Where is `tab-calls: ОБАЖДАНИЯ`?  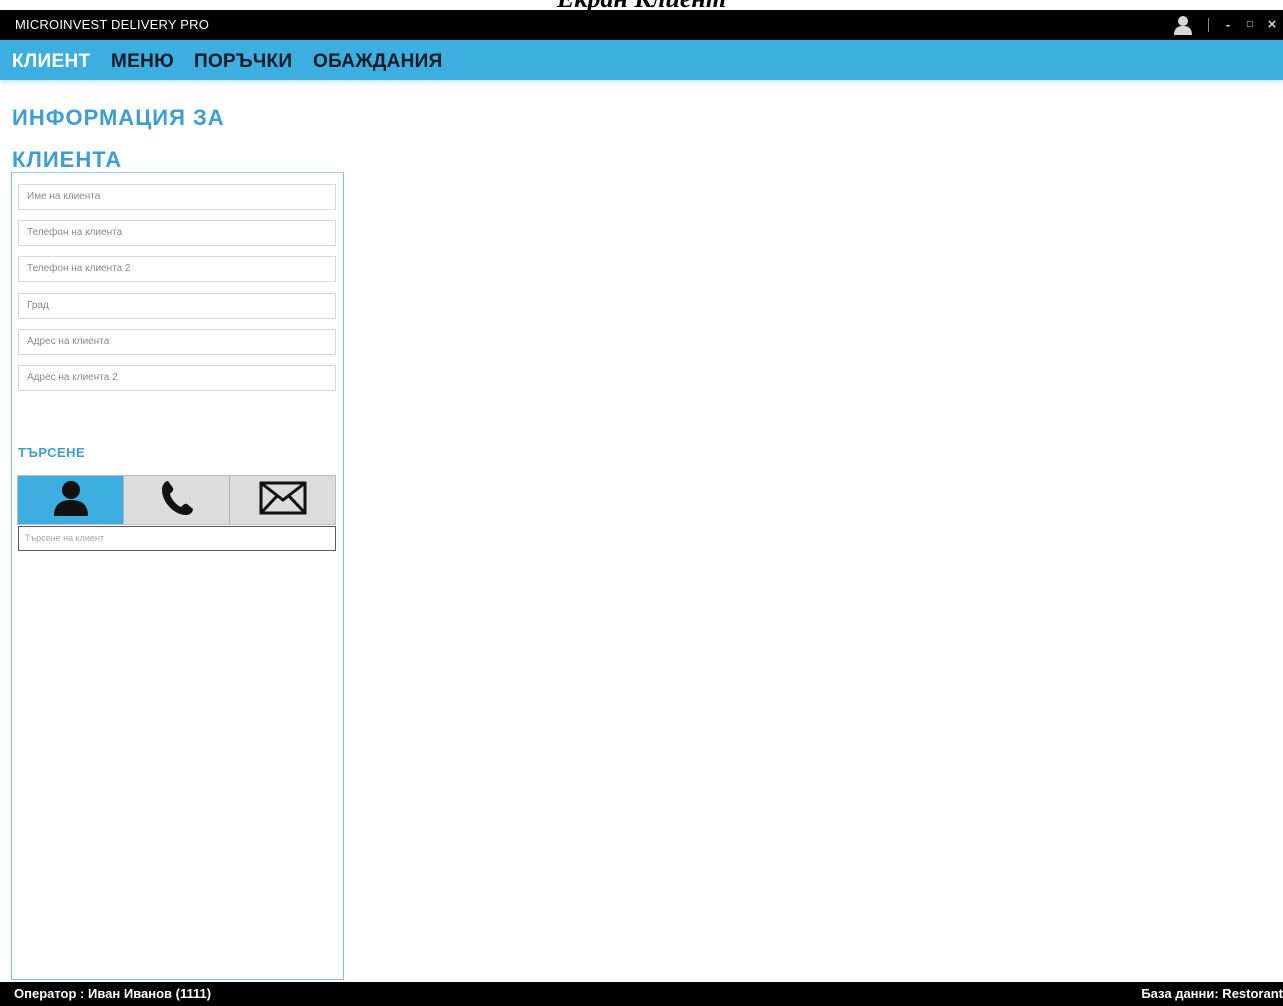 tab-calls: ОБАЖДАНИЯ is located at coordinates (378, 62).